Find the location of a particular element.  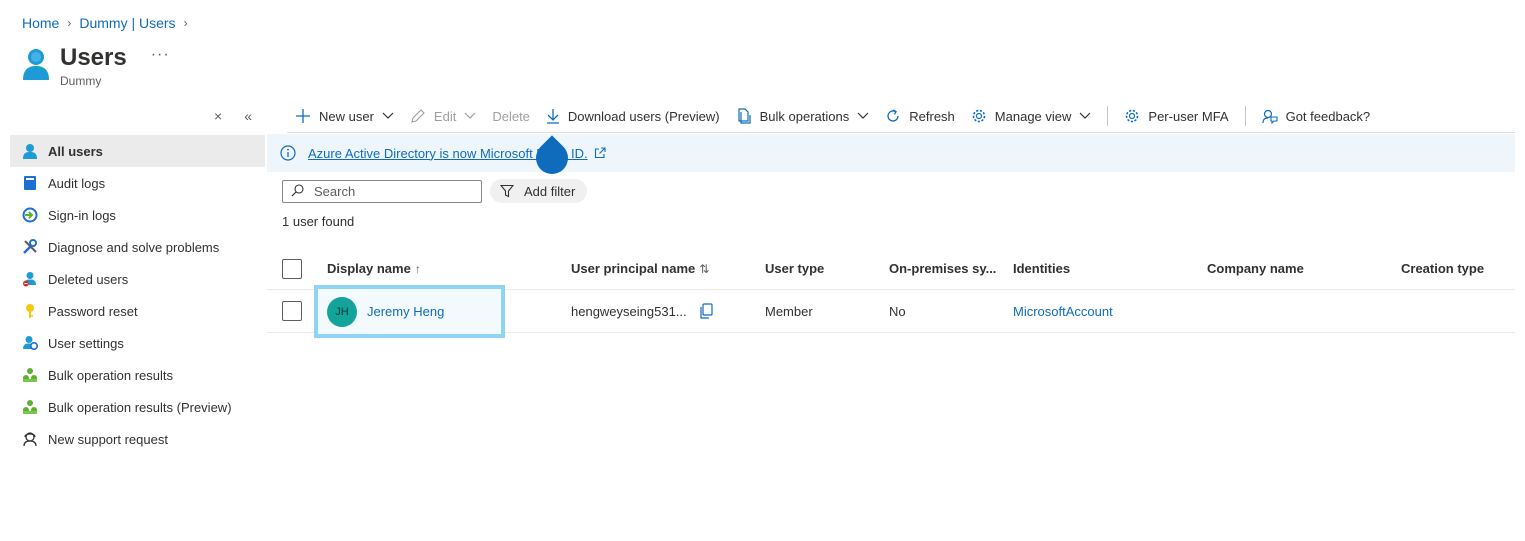

column-identities: Identities is located at coordinates (1041, 268).